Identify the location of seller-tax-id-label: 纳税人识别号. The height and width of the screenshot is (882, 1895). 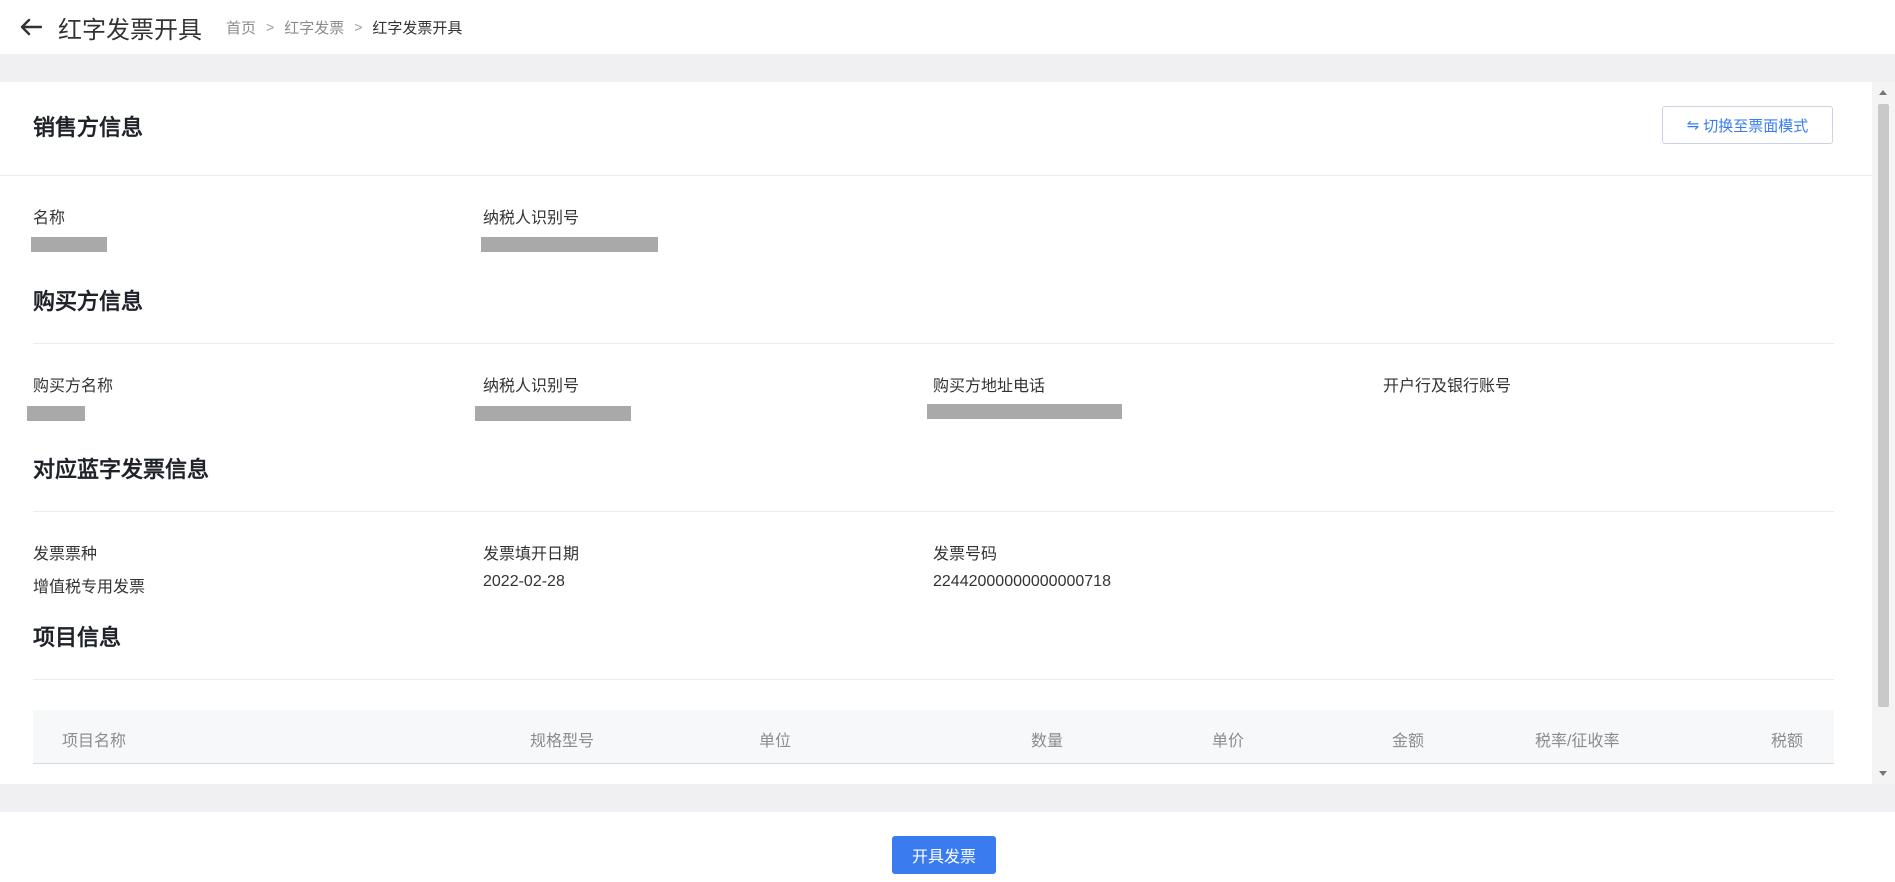
(531, 218).